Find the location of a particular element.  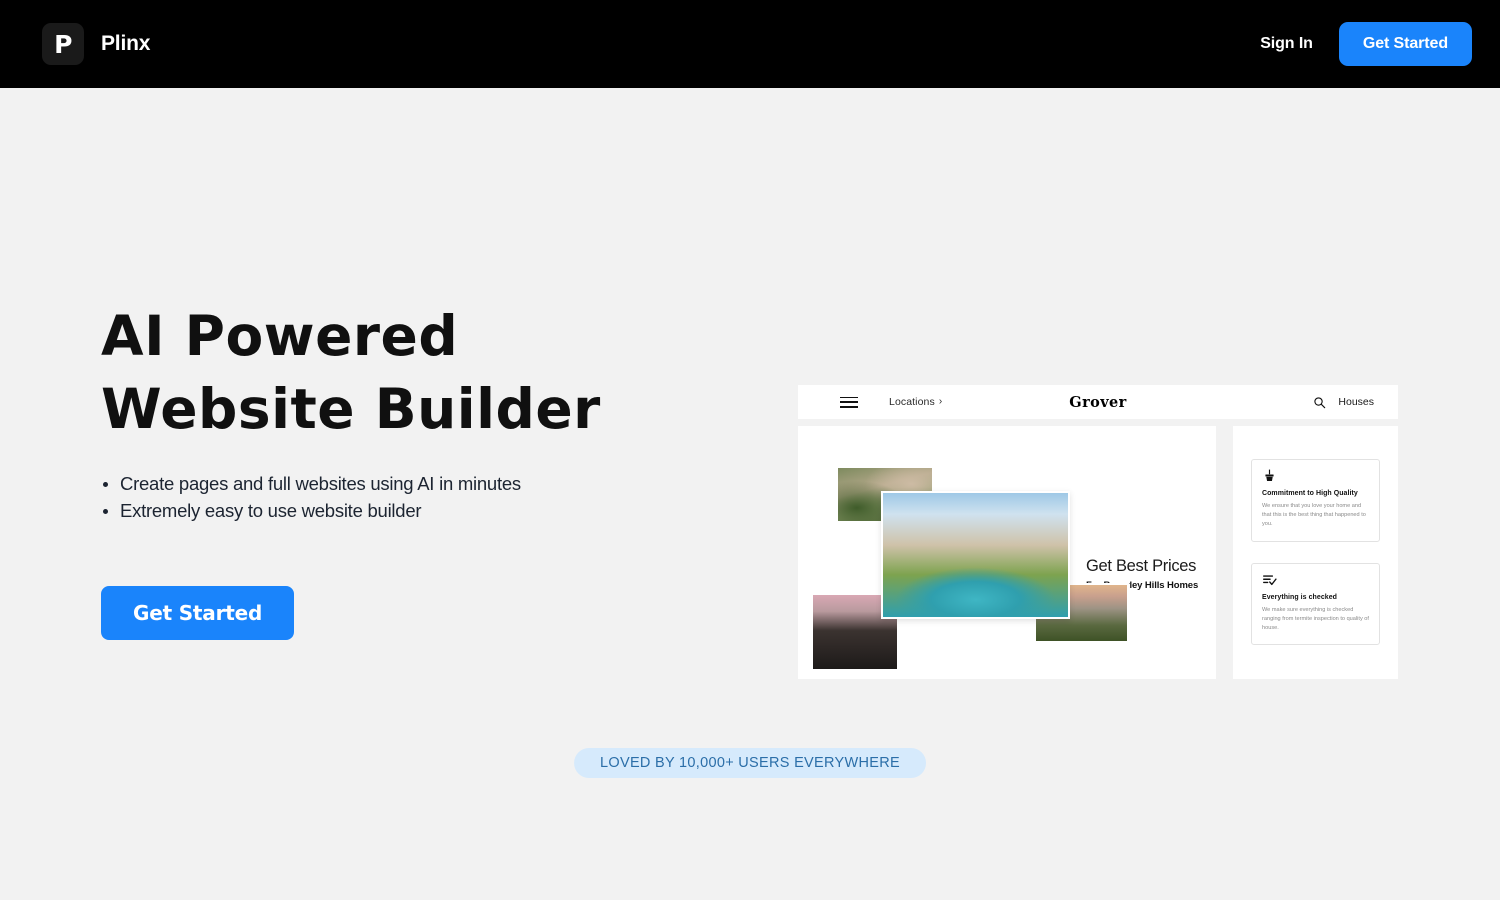

brand-logo: P Plinx is located at coordinates (96, 44).